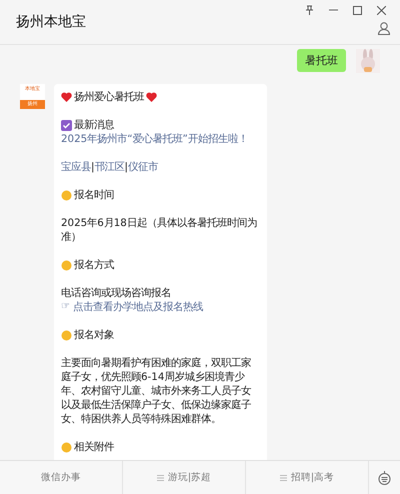  What do you see at coordinates (159, 230) in the screenshot?
I see `paragraph: 2025年6月18日起（具体以各暑托班时间为准）` at bounding box center [159, 230].